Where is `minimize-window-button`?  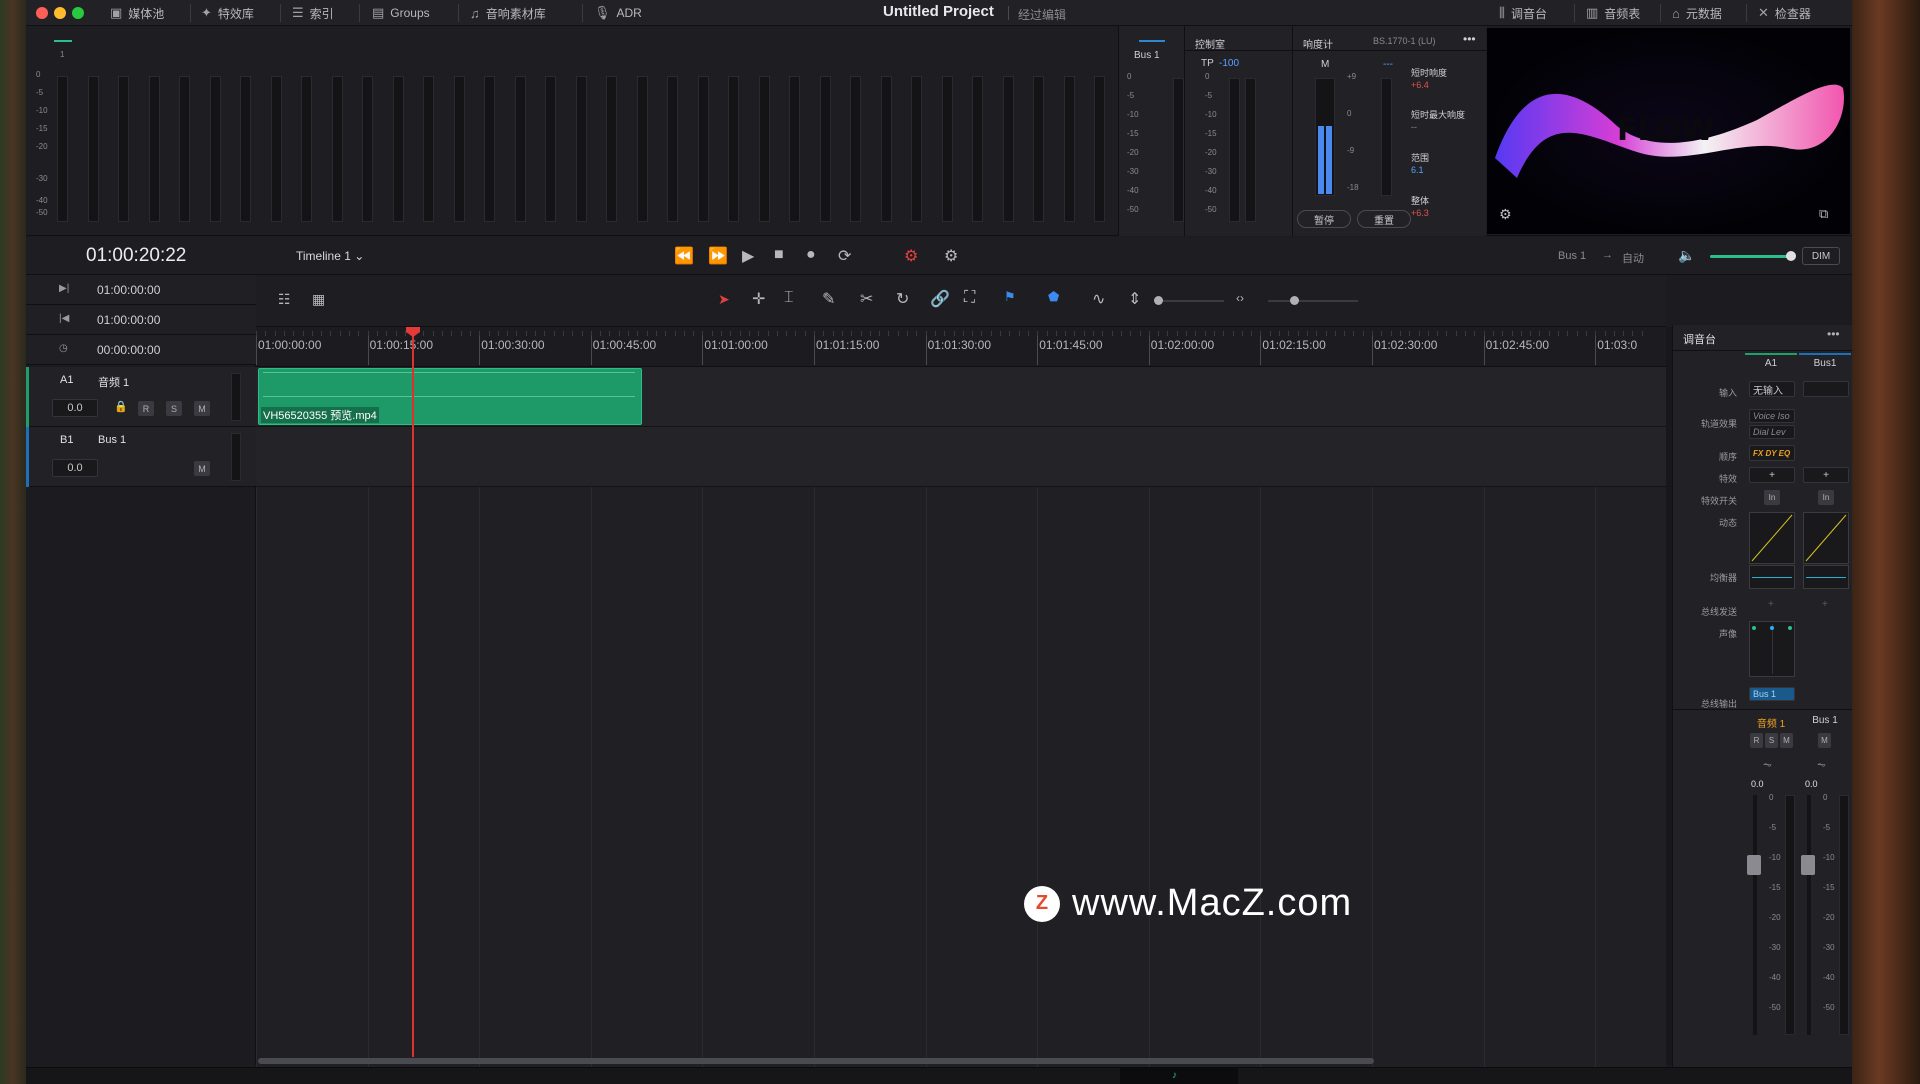 minimize-window-button is located at coordinates (60, 13).